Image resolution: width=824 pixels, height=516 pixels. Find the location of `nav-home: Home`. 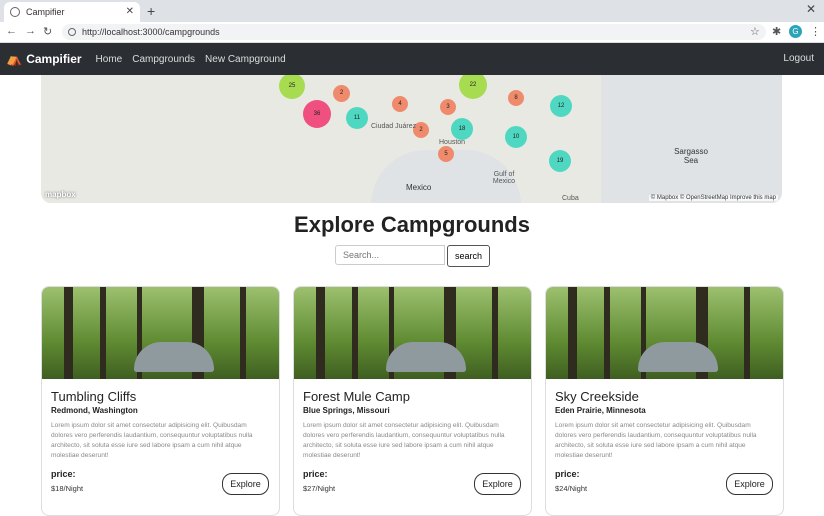

nav-home: Home is located at coordinates (109, 59).